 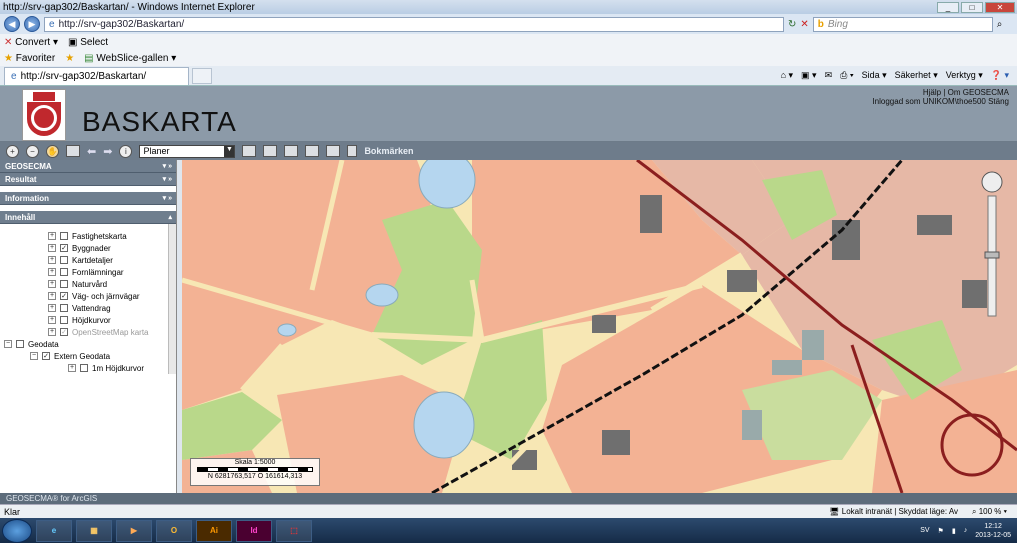 I want to click on panel-information: Information ▾ », so click(x=88, y=198).